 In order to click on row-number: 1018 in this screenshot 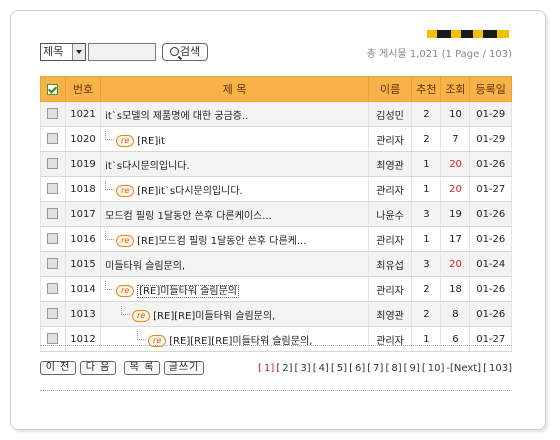, I will do `click(83, 189)`.